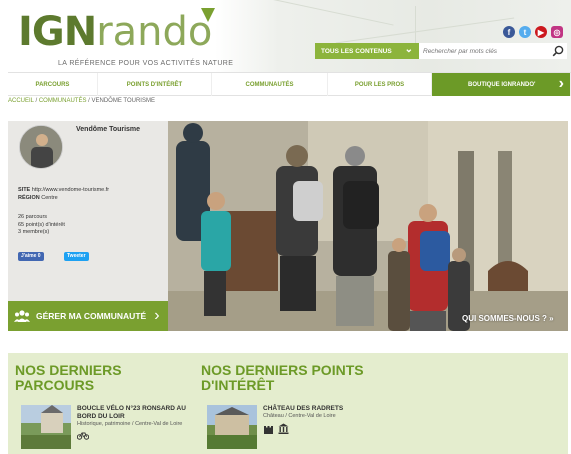  I want to click on search-bar: TOUS LES CONTENUS ⌄, so click(441, 51).